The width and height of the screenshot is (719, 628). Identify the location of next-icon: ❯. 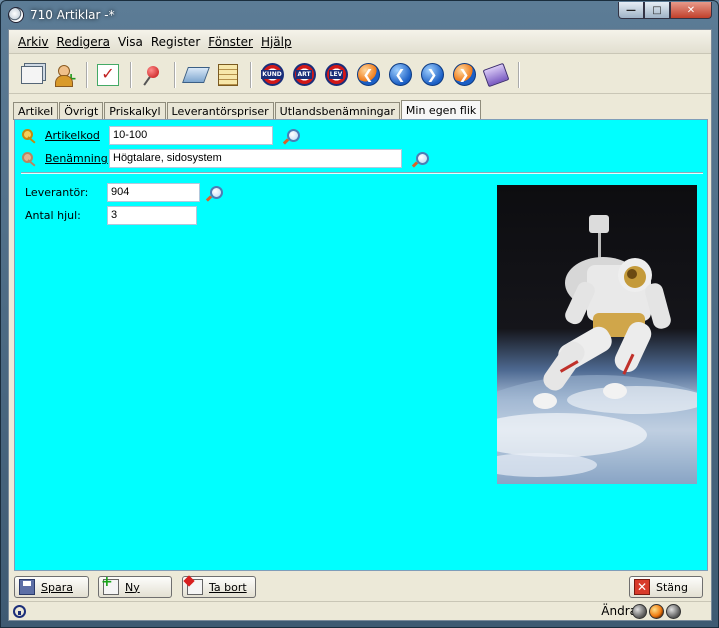
(432, 74).